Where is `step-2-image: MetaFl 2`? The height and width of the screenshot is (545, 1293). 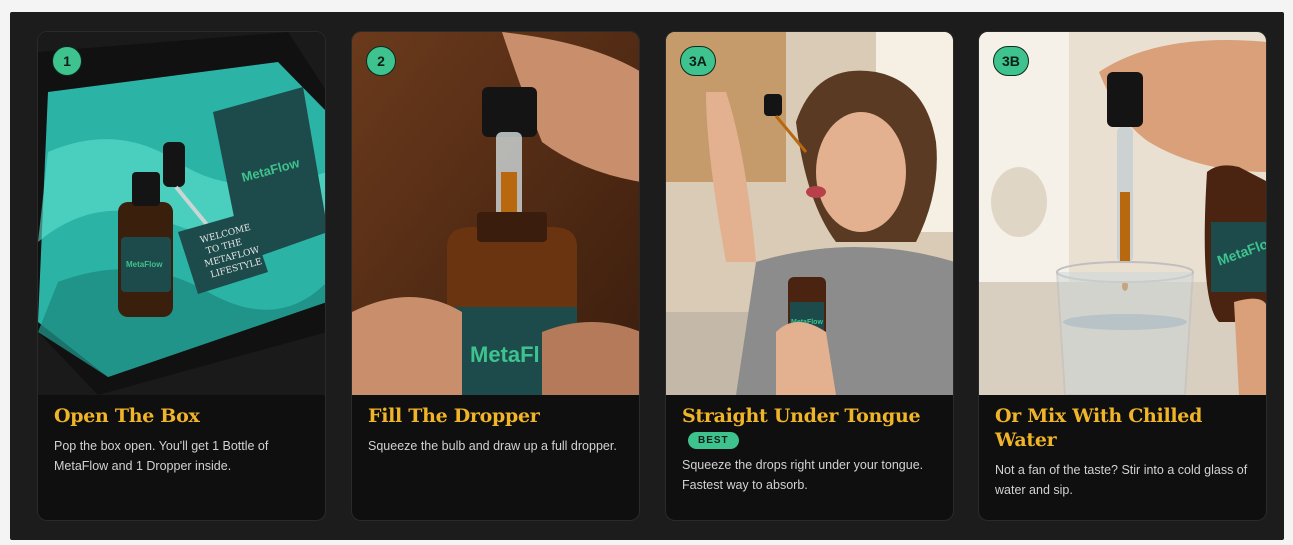 step-2-image: MetaFl 2 is located at coordinates (495, 213).